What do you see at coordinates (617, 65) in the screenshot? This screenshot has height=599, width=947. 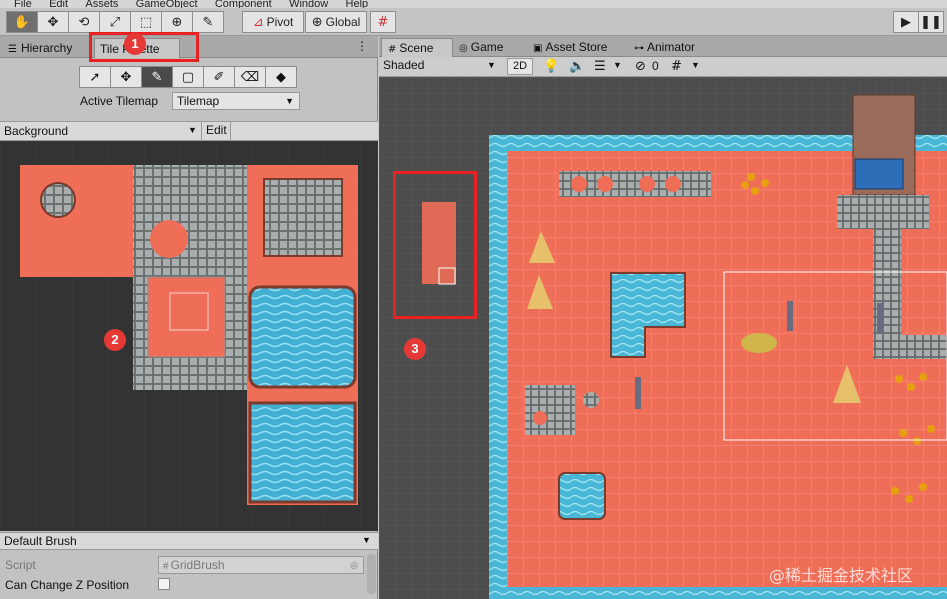 I see `effects-dropdown-icon: ▼` at bounding box center [617, 65].